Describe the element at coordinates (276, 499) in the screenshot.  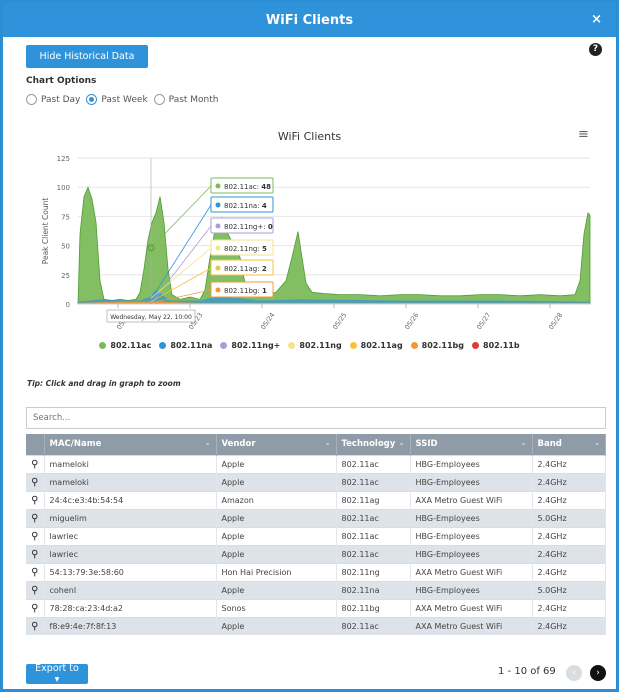
I see `cell-vendor: Amazon` at that location.